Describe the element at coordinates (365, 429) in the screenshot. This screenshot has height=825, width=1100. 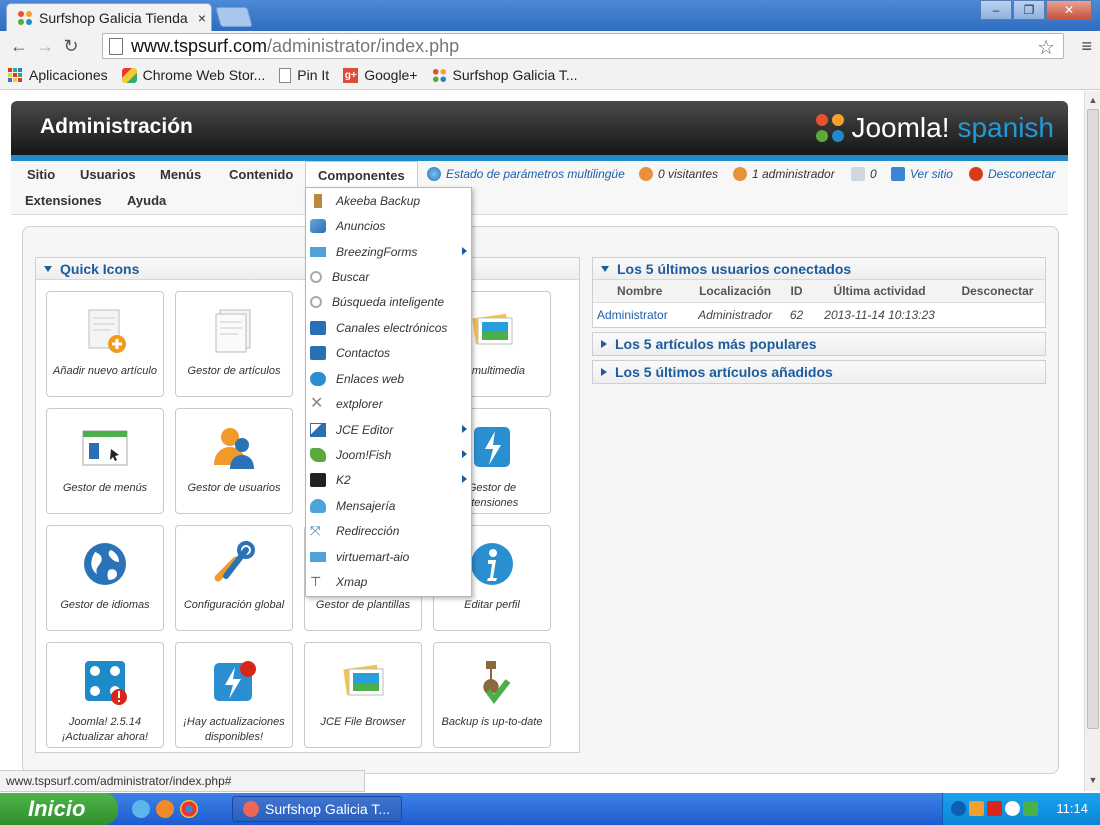
I see `menu-item-label: JCE Editor` at that location.